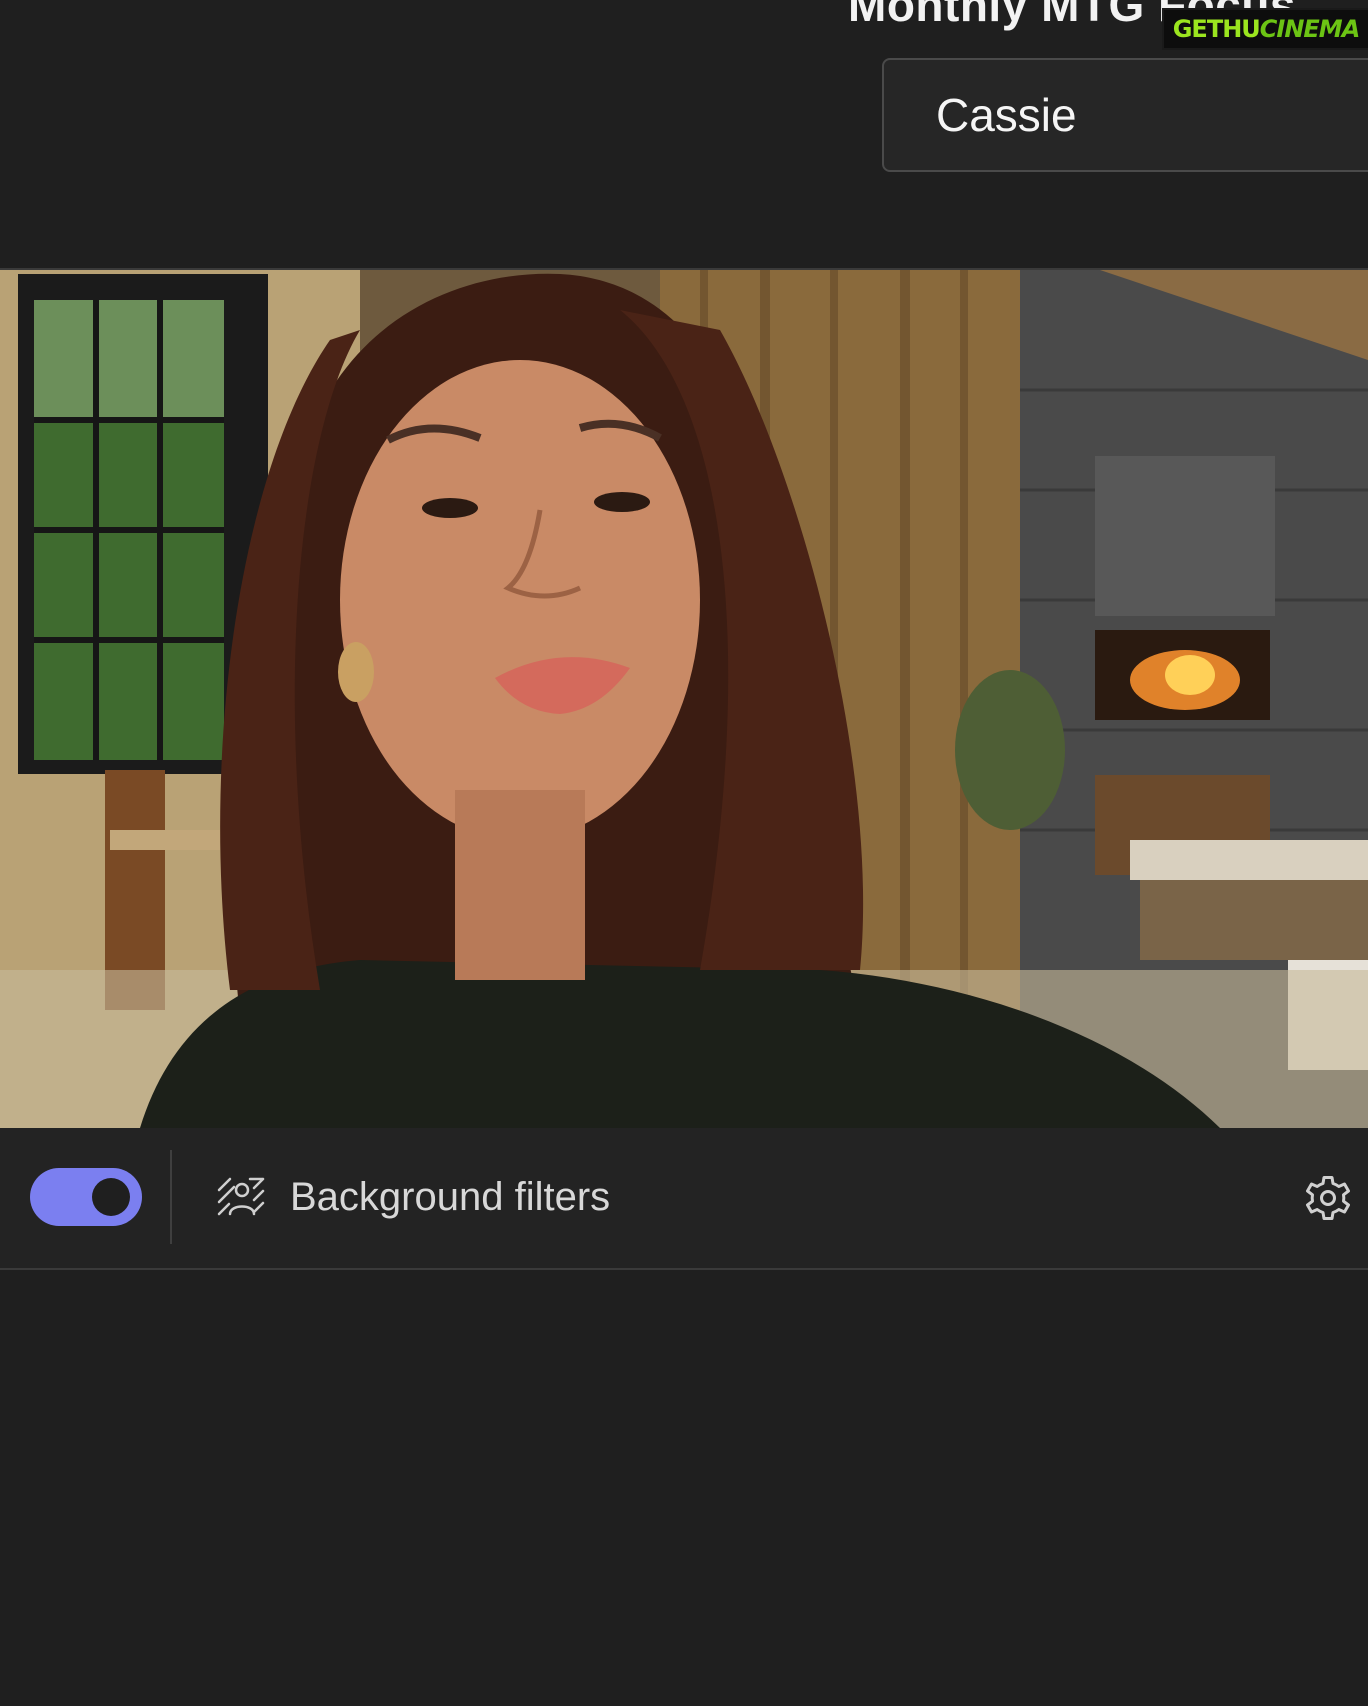 The height and width of the screenshot is (1706, 1368). What do you see at coordinates (111, 1197) in the screenshot?
I see `toggle-knob` at bounding box center [111, 1197].